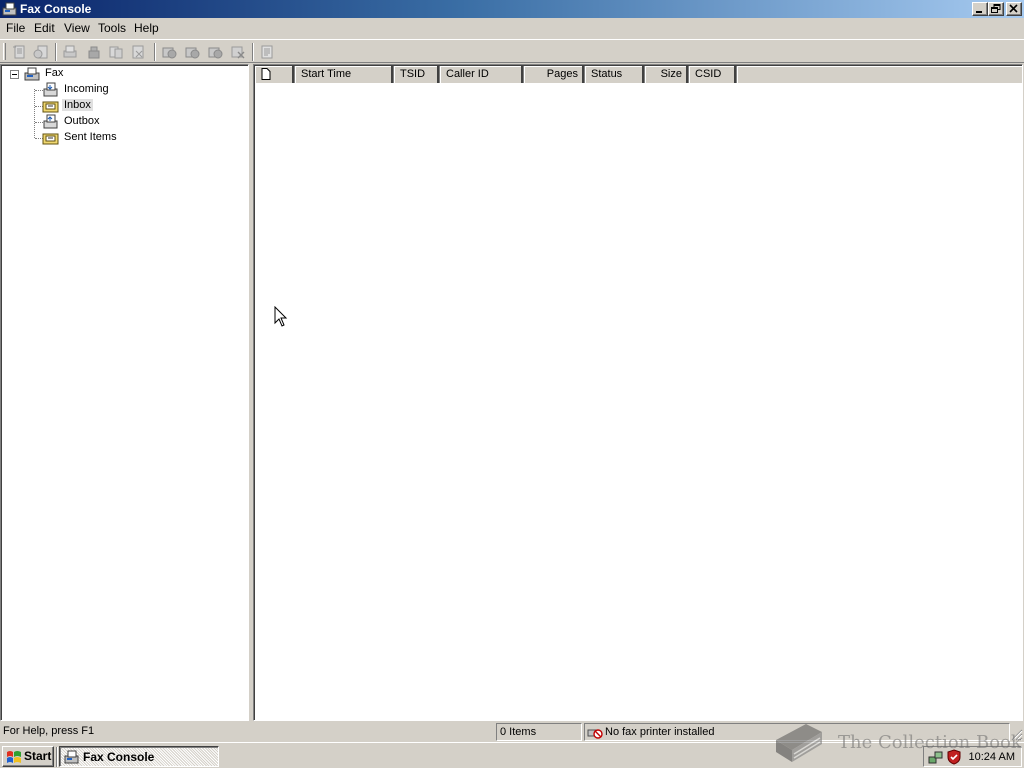 The image size is (1024, 768). What do you see at coordinates (112, 28) in the screenshot?
I see `menu-tools: Tools` at bounding box center [112, 28].